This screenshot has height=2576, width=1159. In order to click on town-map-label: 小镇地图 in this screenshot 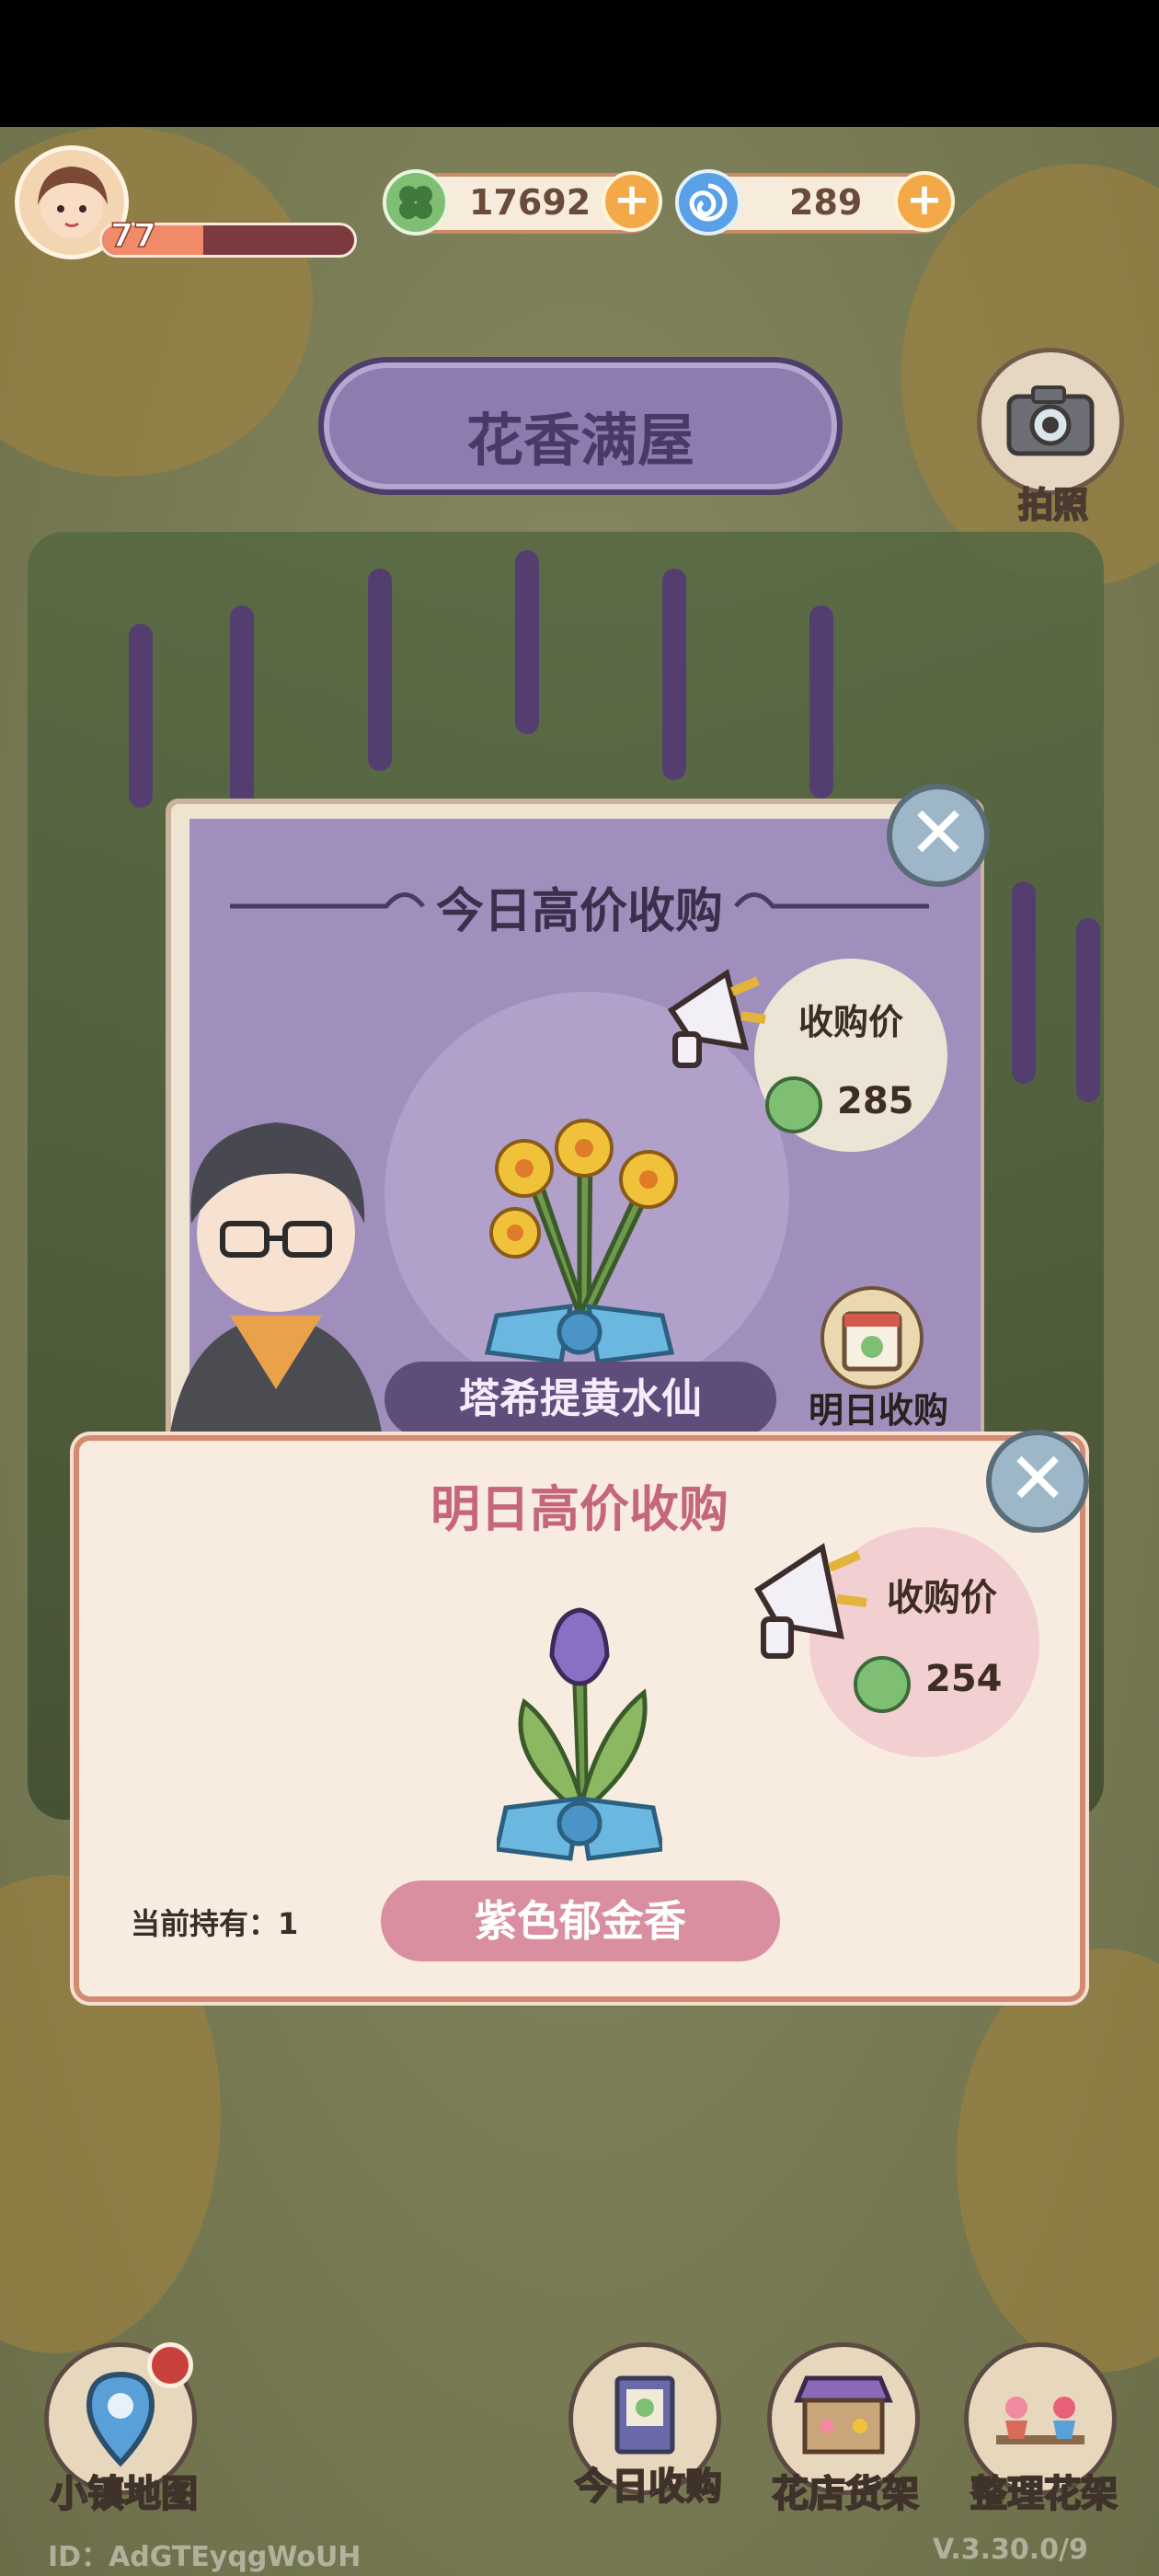, I will do `click(124, 2494)`.